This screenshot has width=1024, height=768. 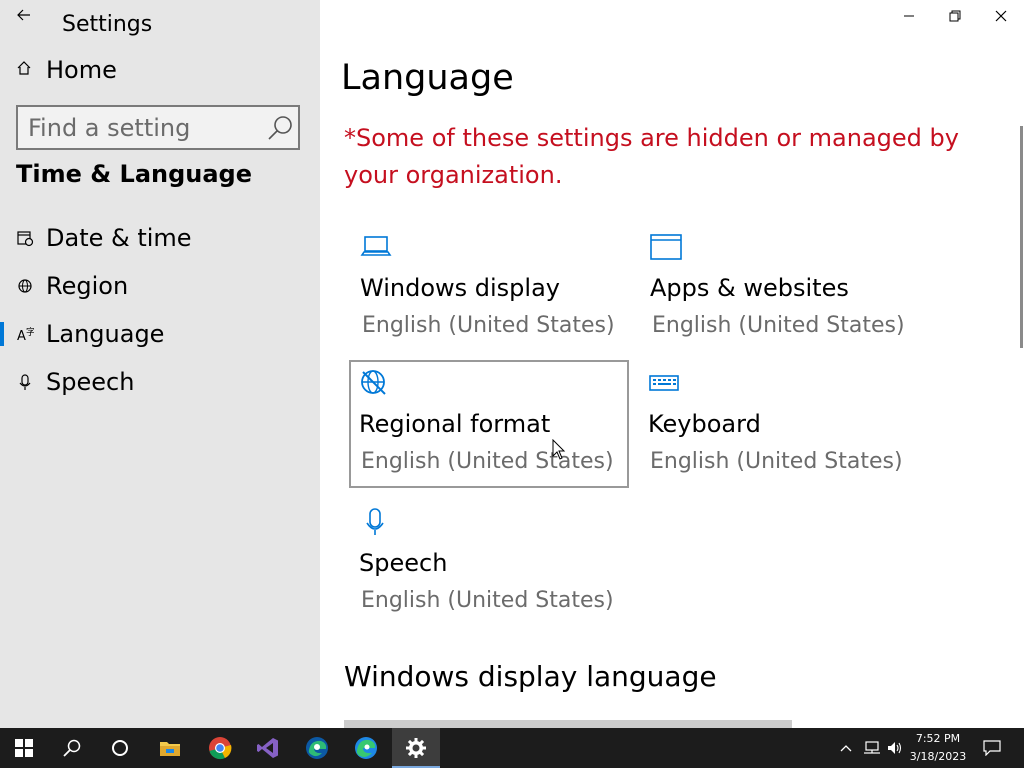 What do you see at coordinates (559, 449) in the screenshot?
I see `mouse-cursor-icon` at bounding box center [559, 449].